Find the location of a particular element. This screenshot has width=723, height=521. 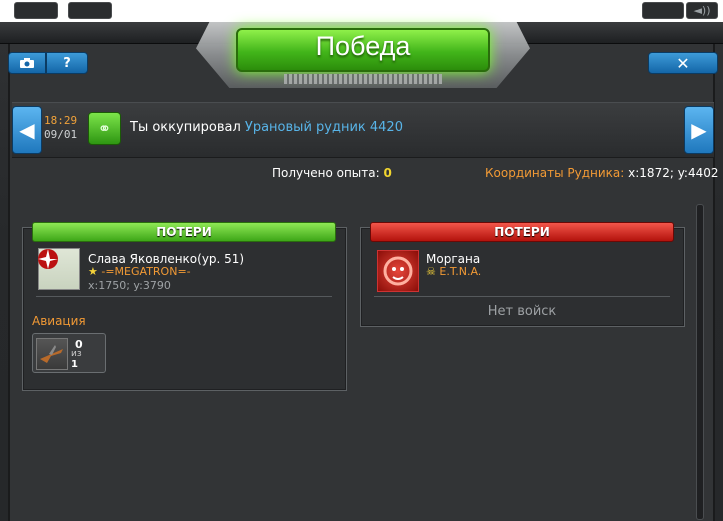

scrollbar is located at coordinates (700, 362).